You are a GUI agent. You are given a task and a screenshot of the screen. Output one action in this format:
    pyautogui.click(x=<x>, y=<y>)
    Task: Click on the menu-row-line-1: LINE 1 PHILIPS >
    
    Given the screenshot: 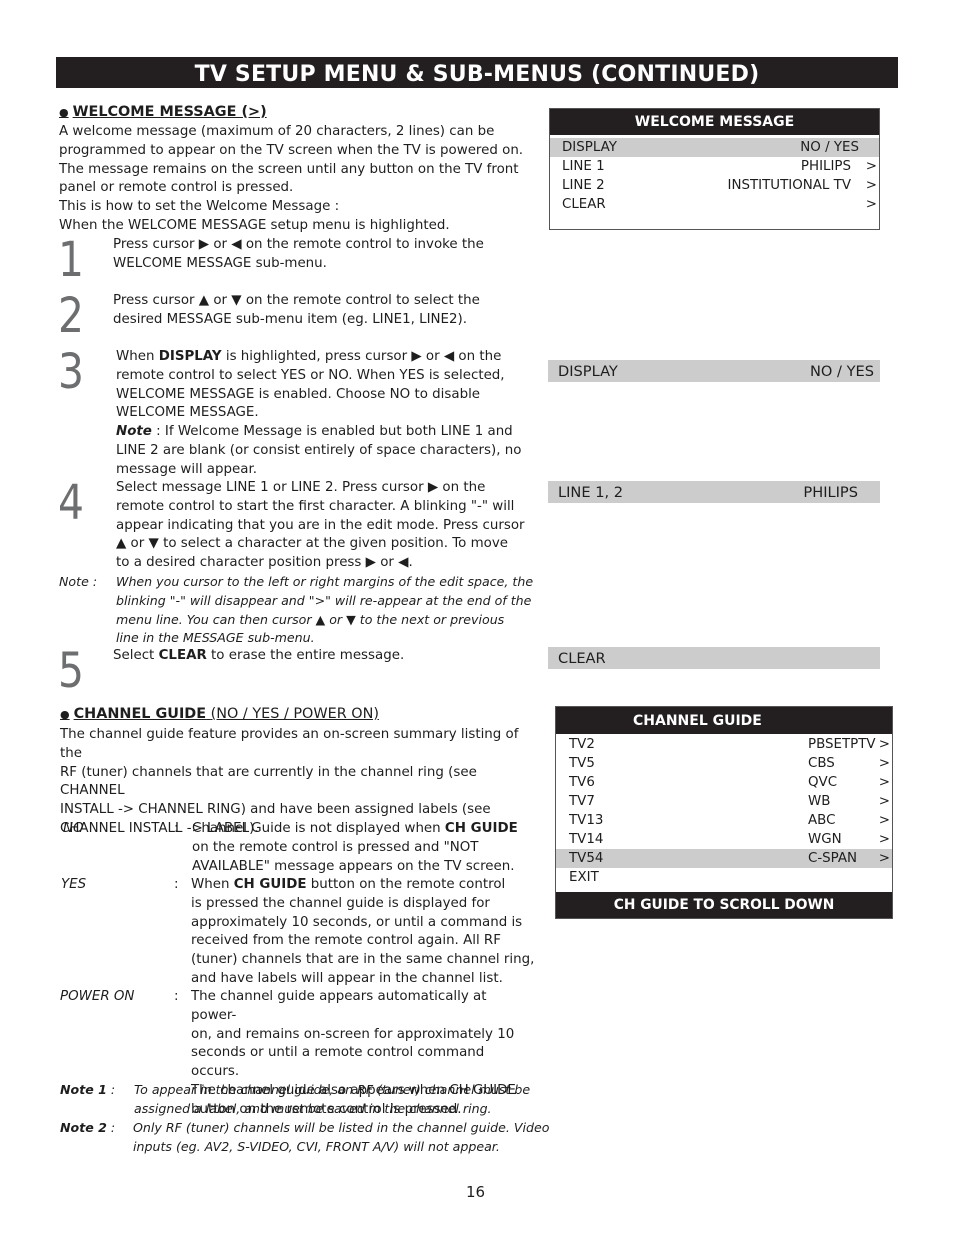 What is the action you would take?
    pyautogui.click(x=714, y=166)
    